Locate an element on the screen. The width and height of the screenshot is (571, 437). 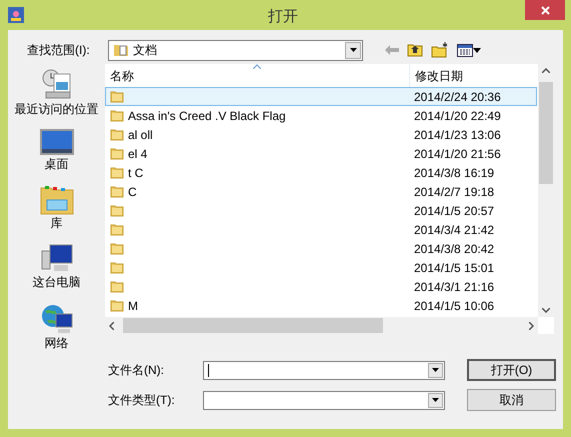
scroll-left-icon is located at coordinates (111, 326).